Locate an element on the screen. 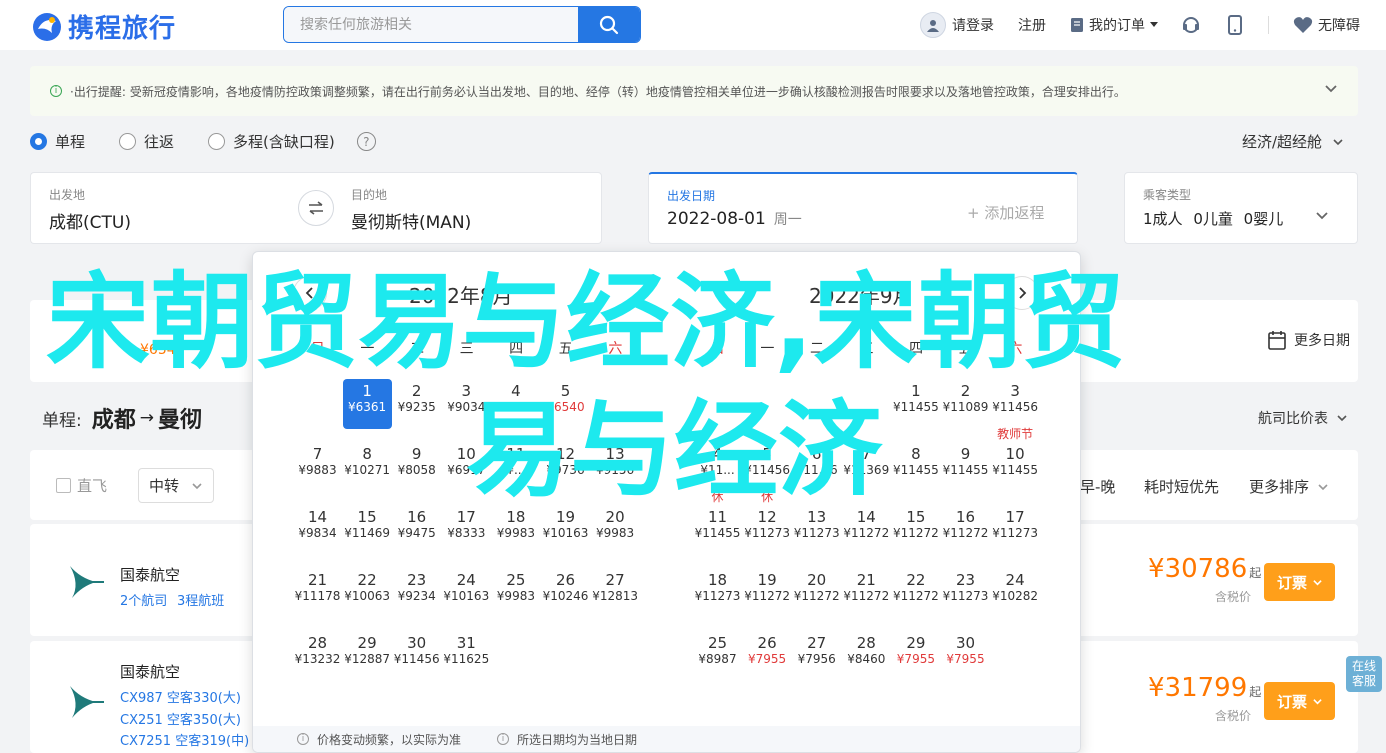 This screenshot has width=1386, height=753. calendar-day: 22 ¥11272 is located at coordinates (915, 593).